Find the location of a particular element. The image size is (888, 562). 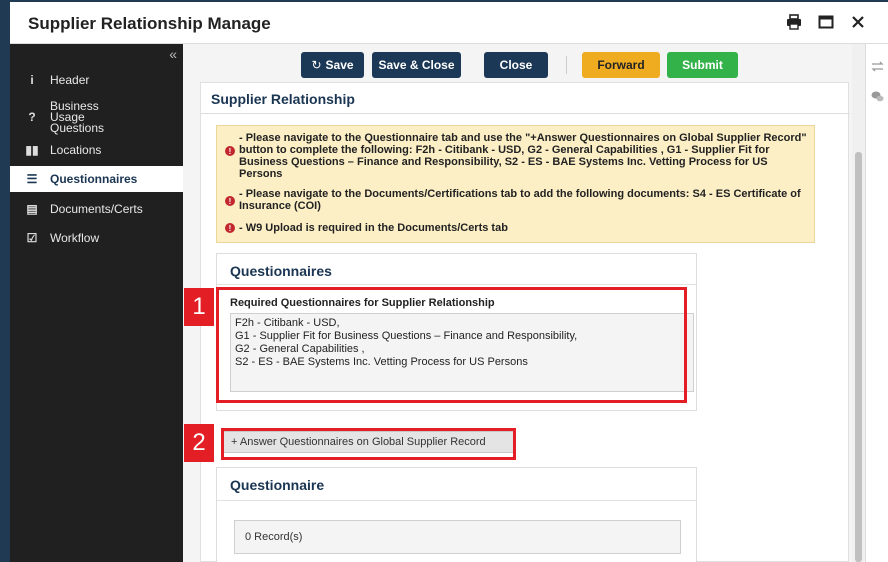

title-bar: Supplier Relationship Manage is located at coordinates (449, 23).